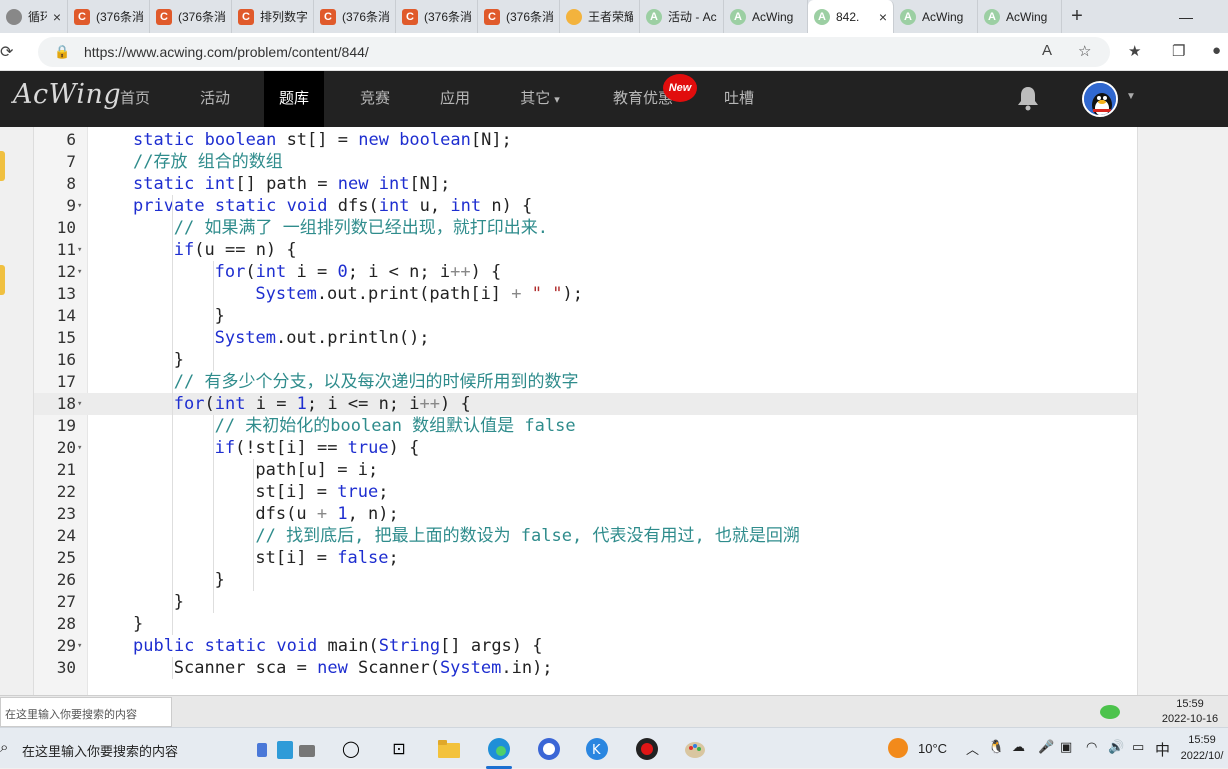 Image resolution: width=1228 pixels, height=769 pixels. Describe the element at coordinates (4, 747) in the screenshot. I see `search-icon: ⌕` at that location.